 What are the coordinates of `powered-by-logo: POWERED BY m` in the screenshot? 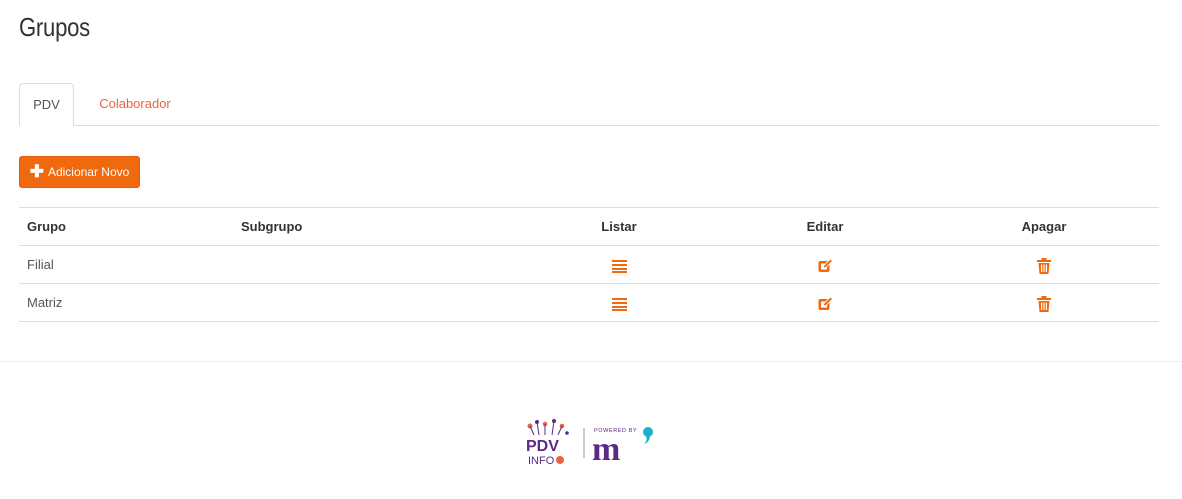 It's located at (622, 447).